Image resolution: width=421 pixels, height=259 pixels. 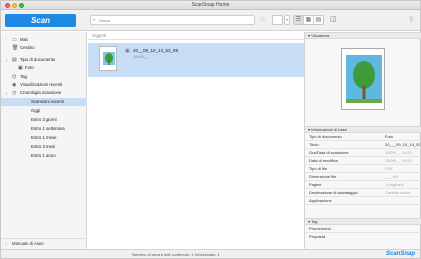 What do you see at coordinates (363, 153) in the screenshot?
I see `info-row-scan-date: Ora/Data di scansione 10/09/__ 14:53` at bounding box center [363, 153].